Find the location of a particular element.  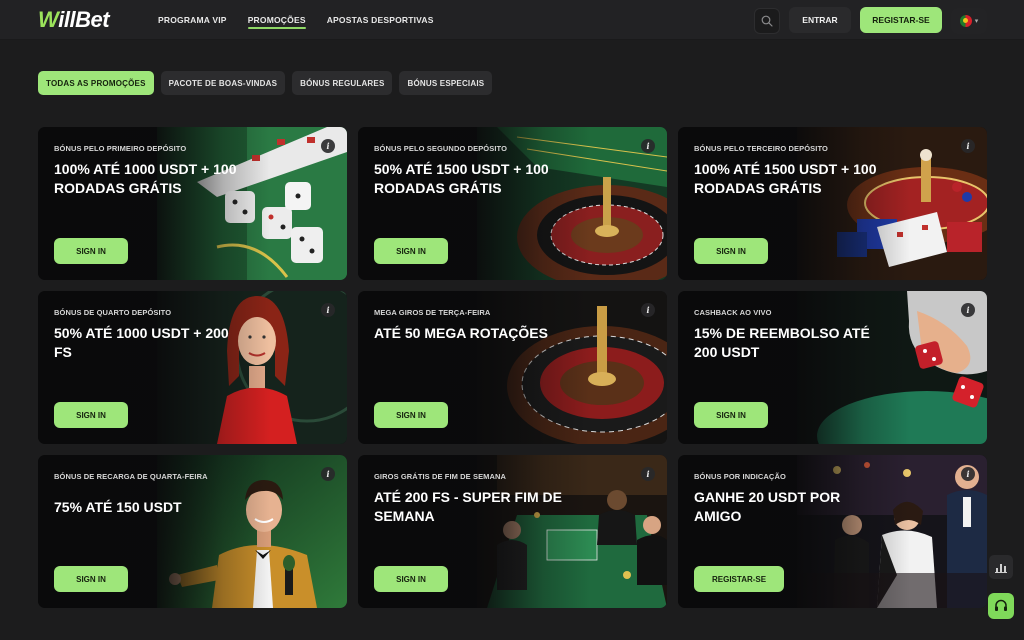

support-chat-button is located at coordinates (1001, 606).